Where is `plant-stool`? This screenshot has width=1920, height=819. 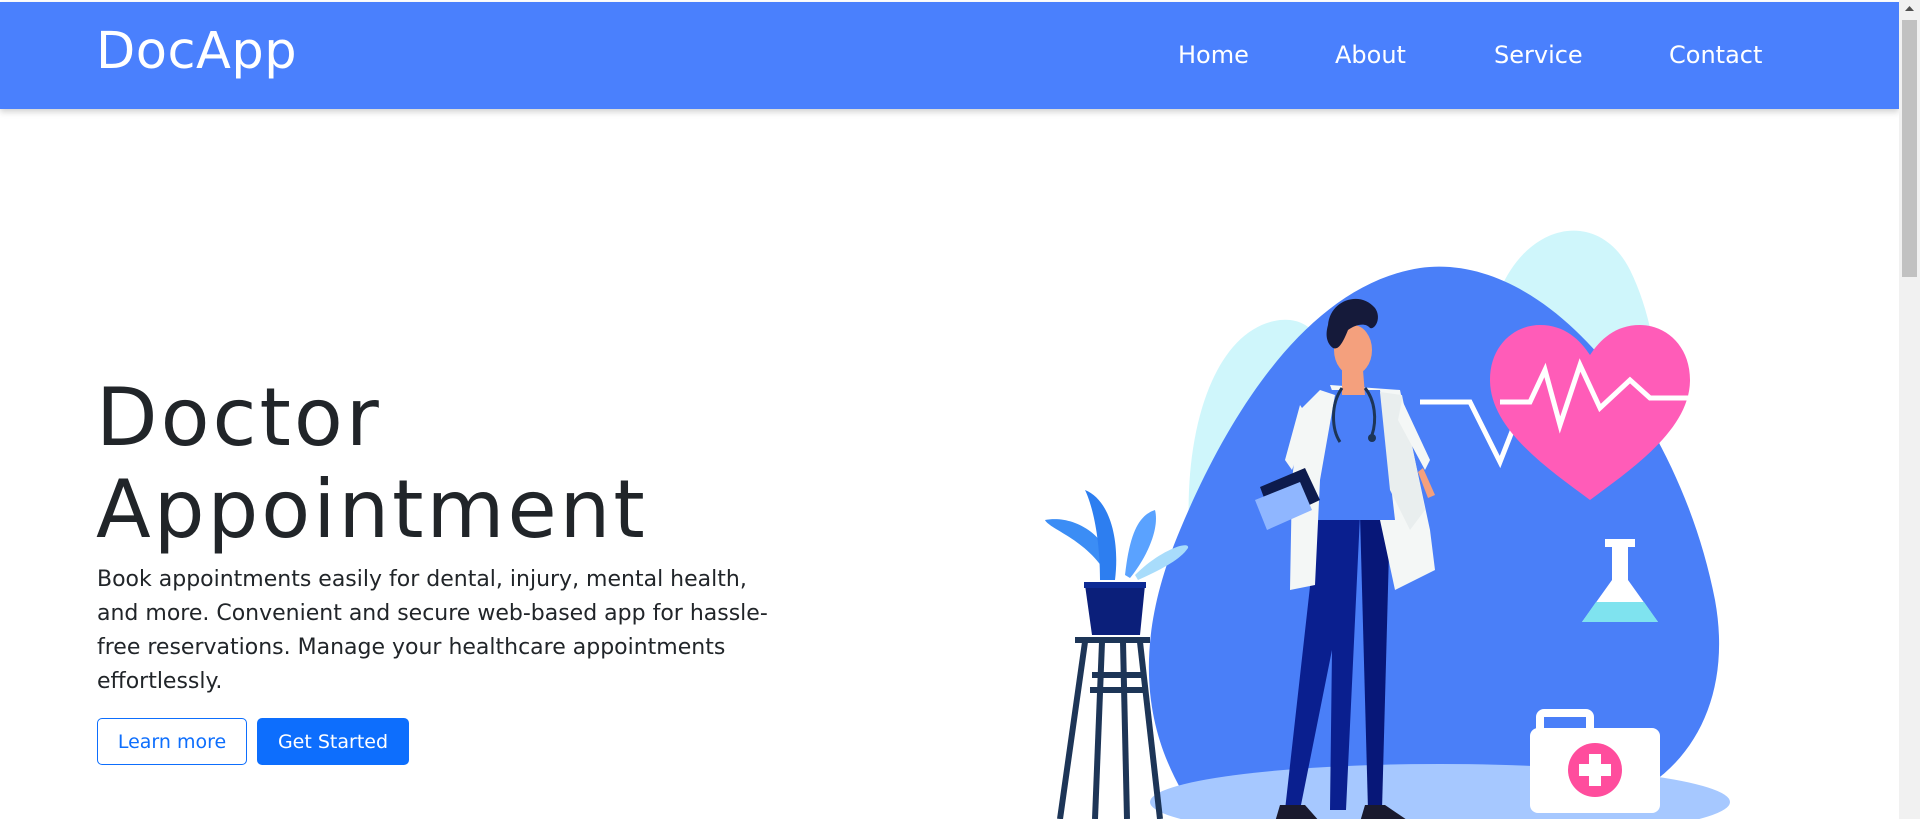 plant-stool is located at coordinates (1110, 728).